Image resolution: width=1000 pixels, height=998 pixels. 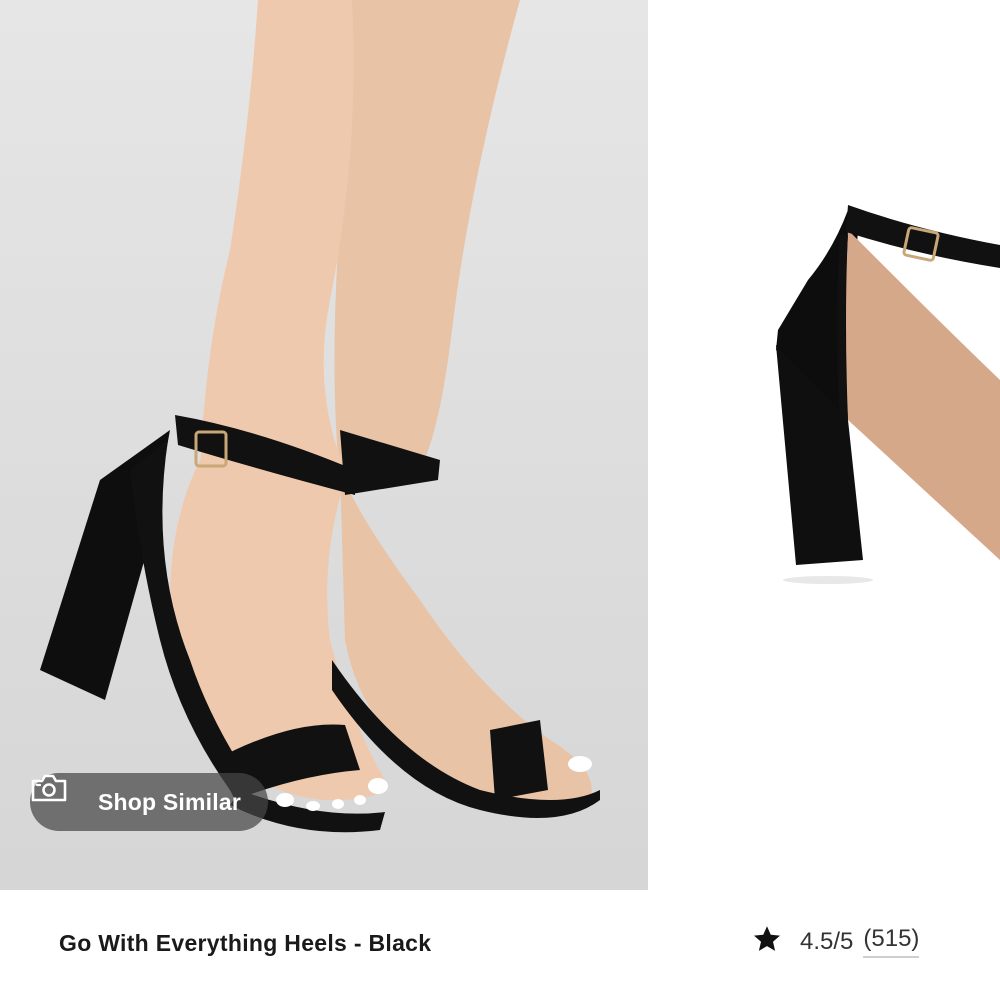 I want to click on review-count-link: (515), so click(x=891, y=941).